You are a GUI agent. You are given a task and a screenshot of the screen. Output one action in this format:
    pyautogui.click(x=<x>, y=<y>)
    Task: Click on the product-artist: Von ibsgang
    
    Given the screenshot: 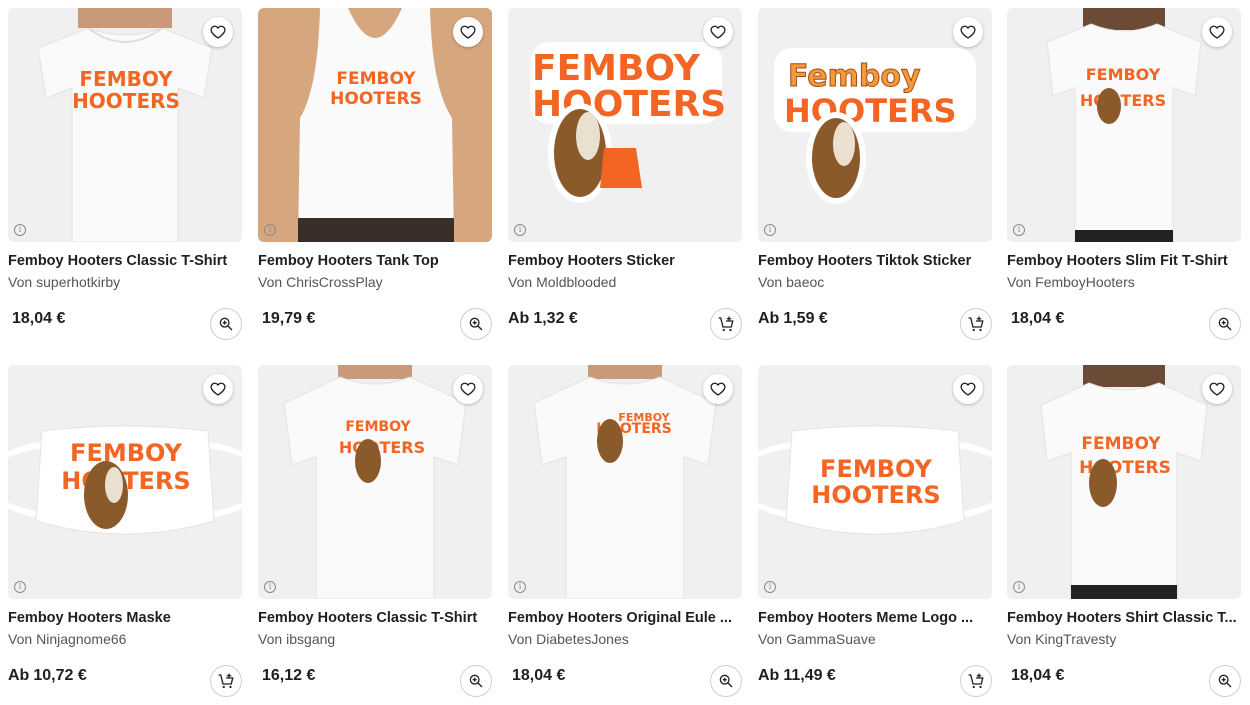 What is the action you would take?
    pyautogui.click(x=375, y=639)
    